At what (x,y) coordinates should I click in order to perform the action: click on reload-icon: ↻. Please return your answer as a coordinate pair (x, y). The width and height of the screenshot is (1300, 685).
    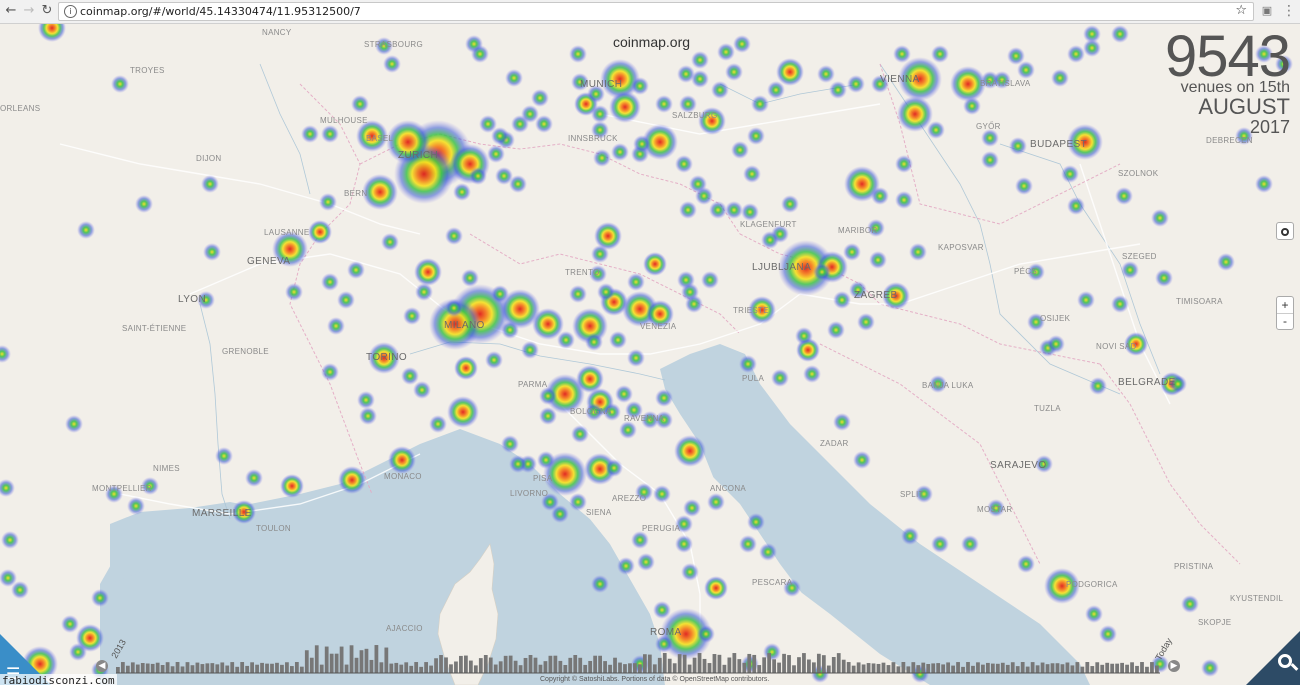
    Looking at the image, I should click on (47, 11).